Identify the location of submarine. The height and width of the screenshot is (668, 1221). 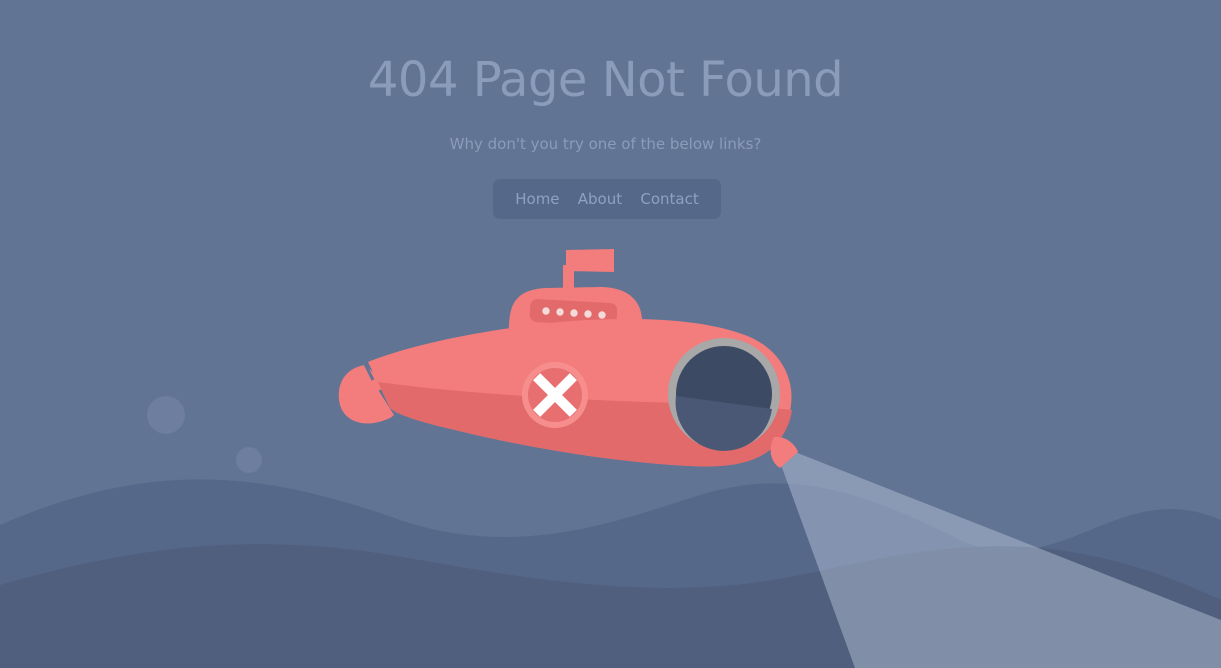
(568, 358).